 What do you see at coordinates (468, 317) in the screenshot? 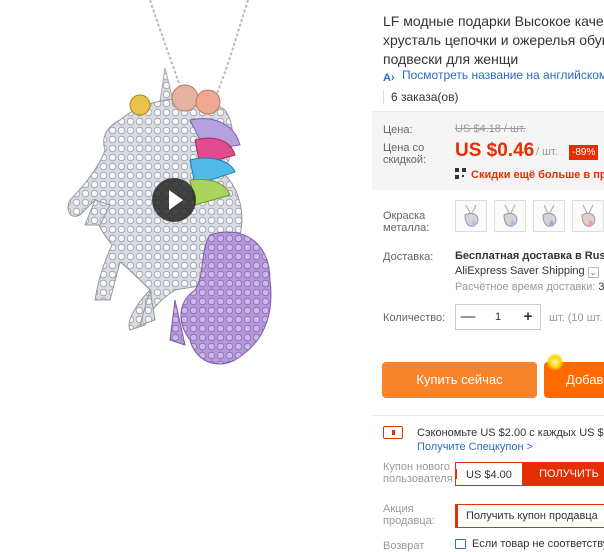
I see `quantity-decrease-button: —` at bounding box center [468, 317].